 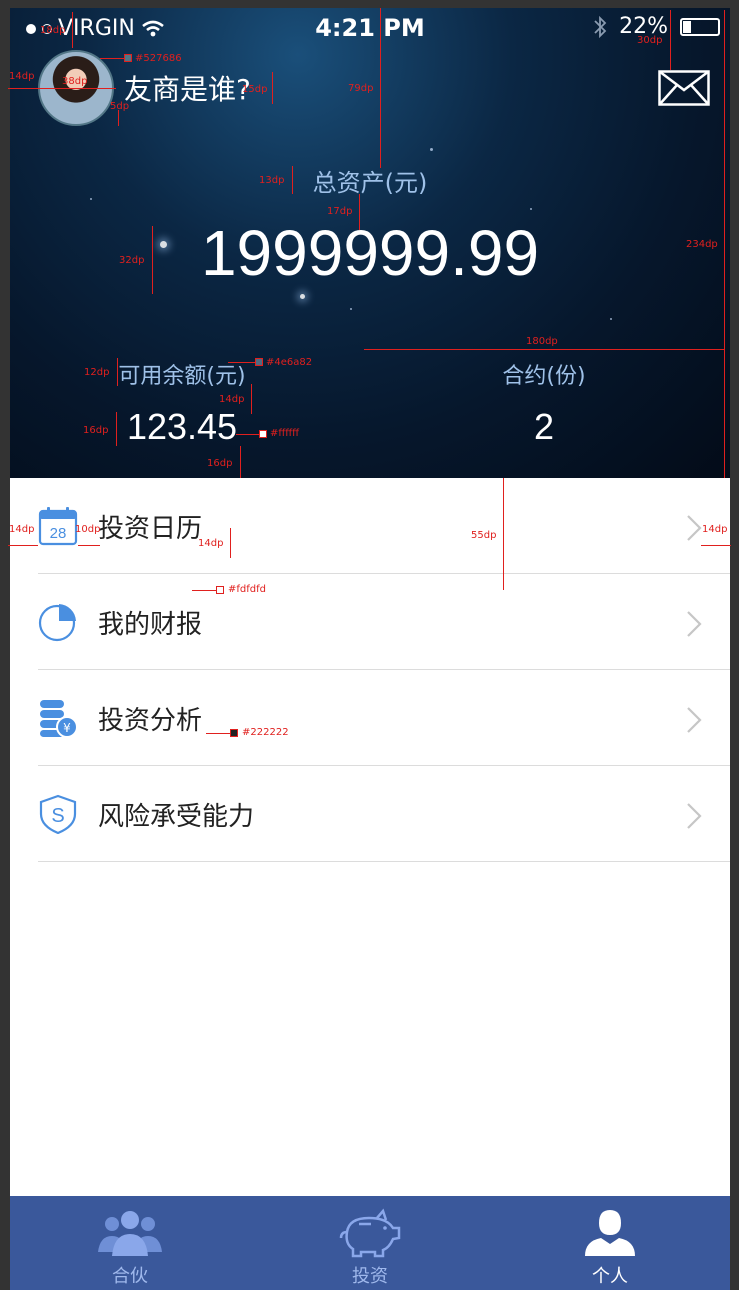 I want to click on contracts: 合约(份) 2, so click(x=544, y=403).